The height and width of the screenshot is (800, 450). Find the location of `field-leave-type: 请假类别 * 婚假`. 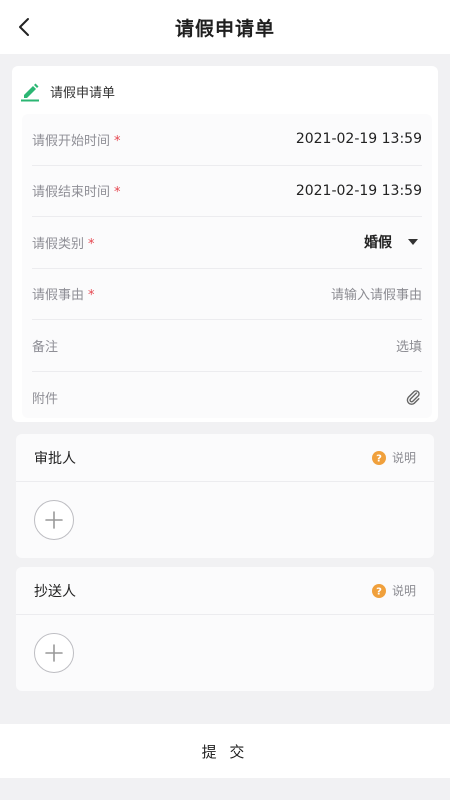

field-leave-type: 请假类别 * 婚假 is located at coordinates (227, 243).